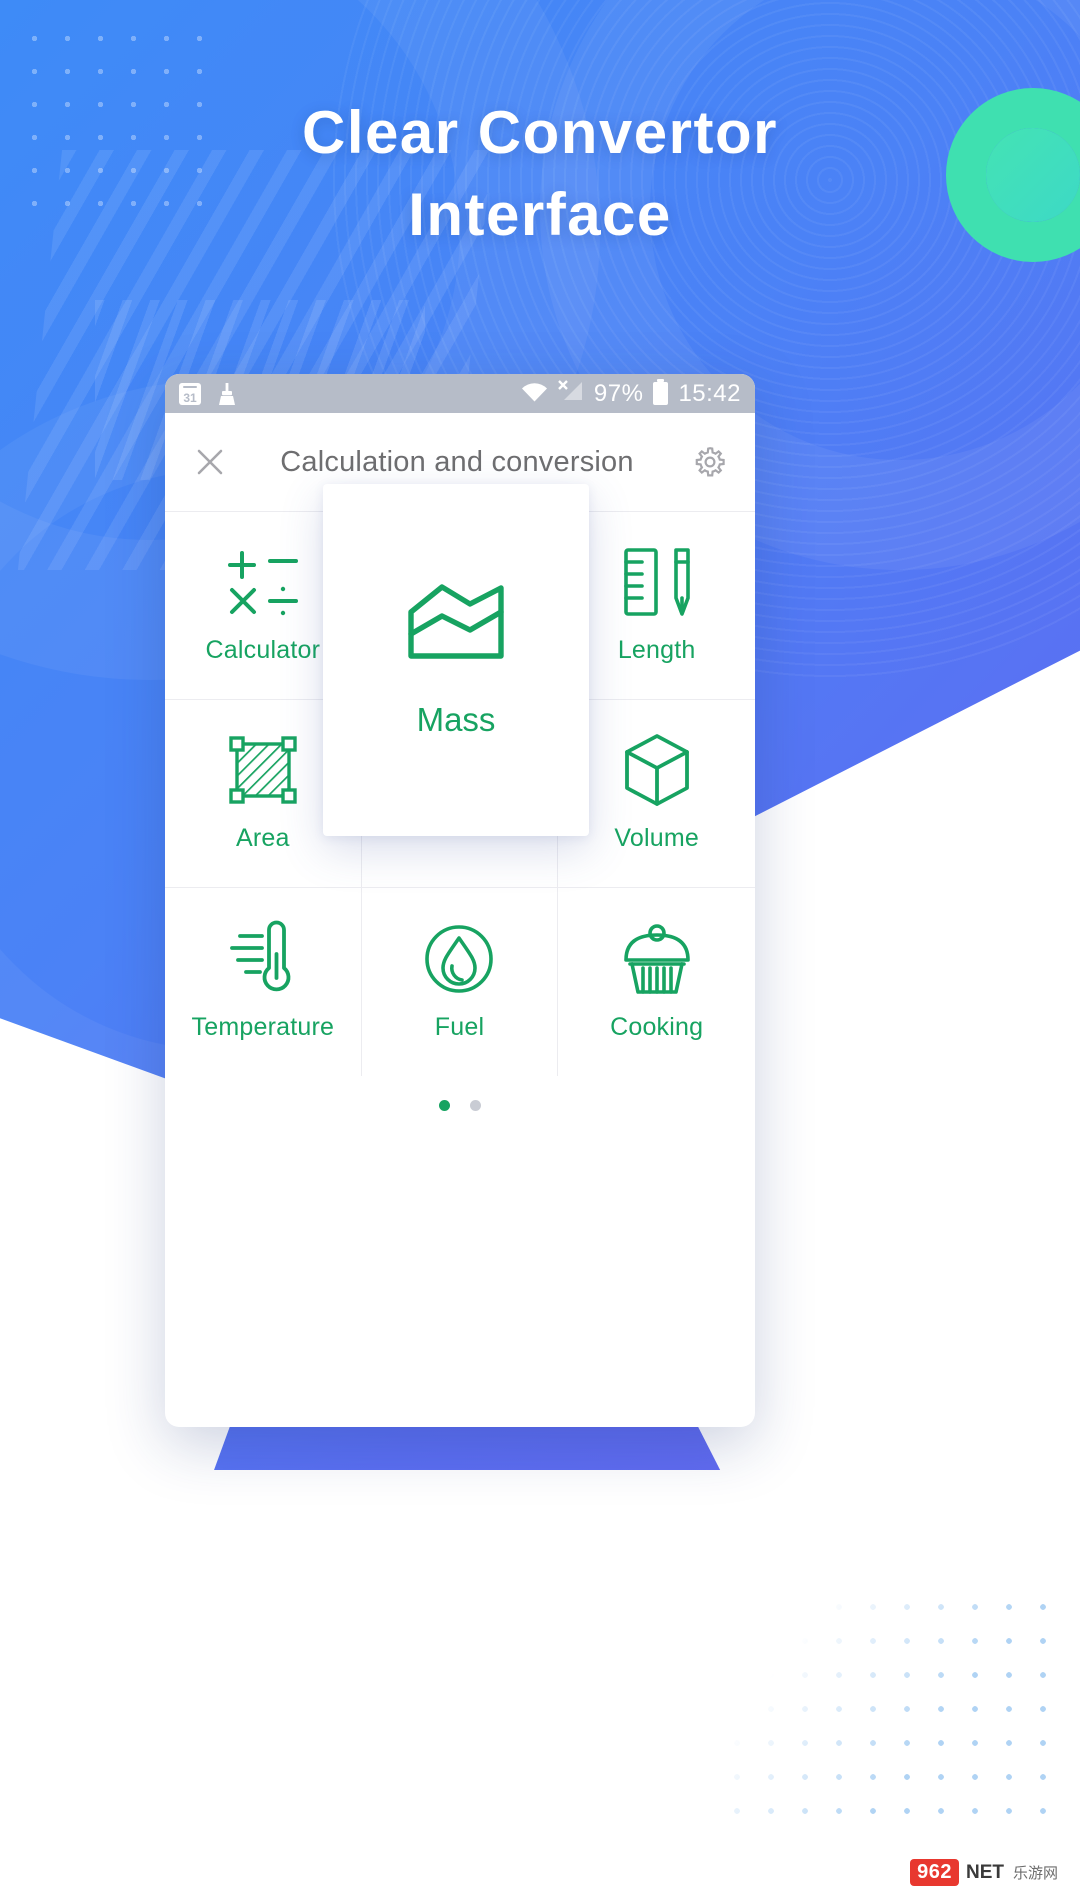  I want to click on promo-headline: Clear Convertor Interface, so click(540, 173).